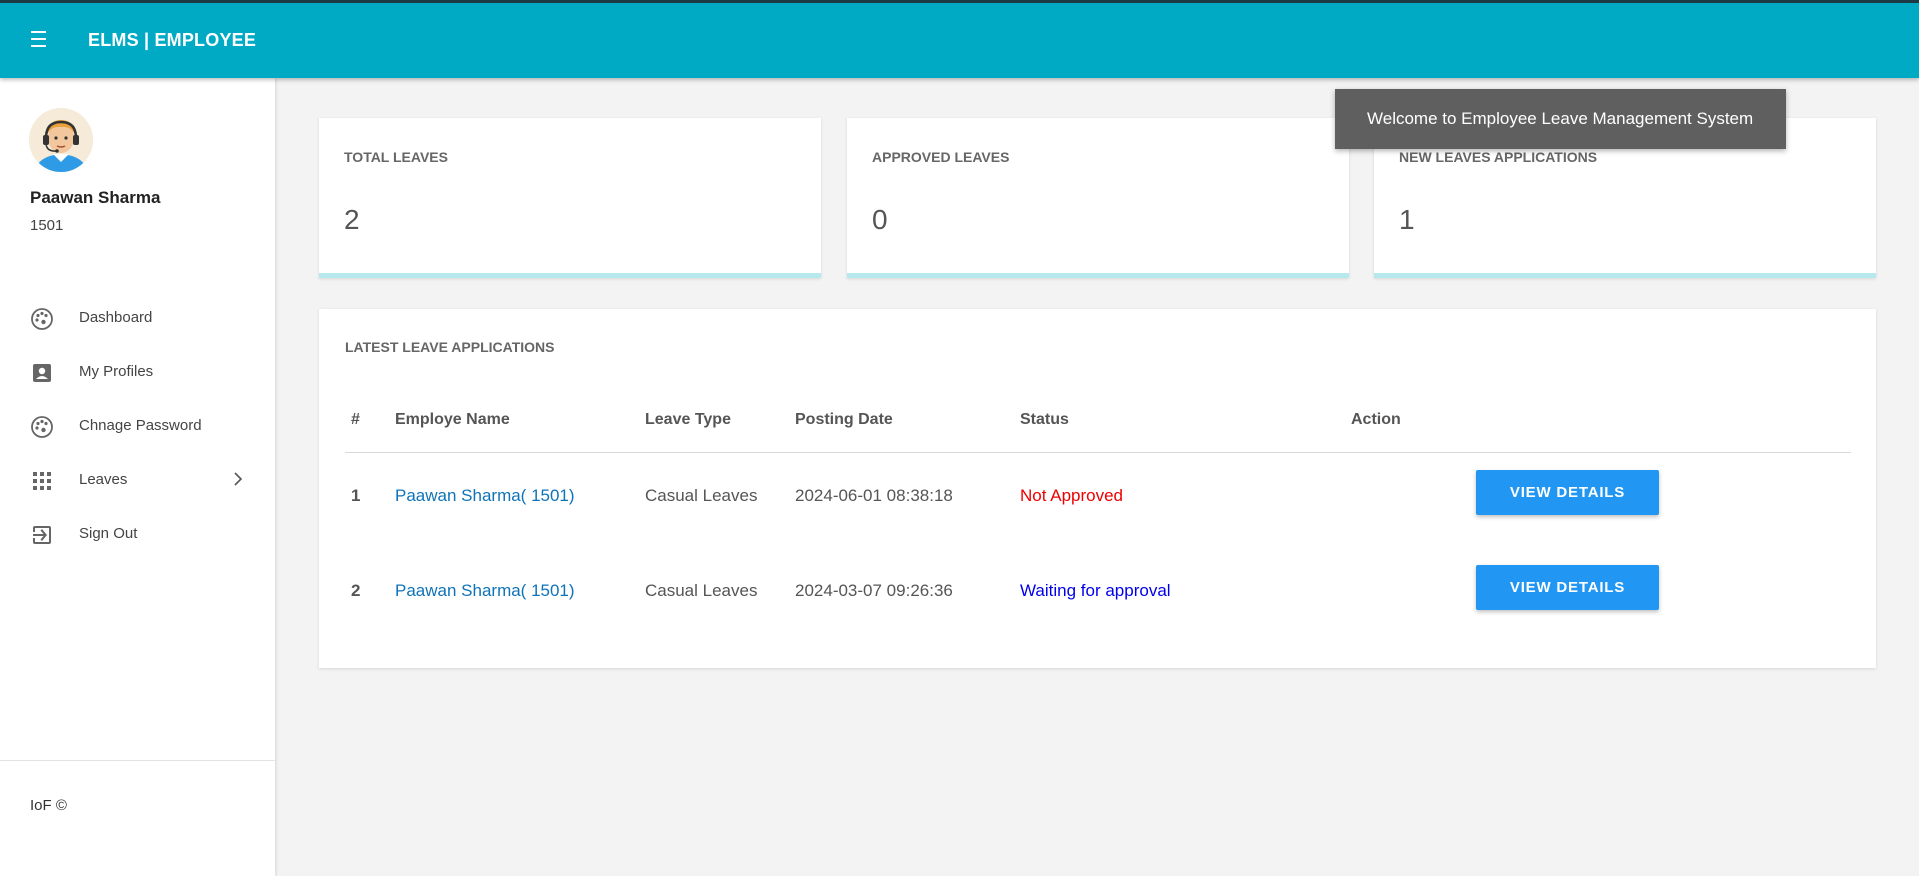 This screenshot has width=1919, height=876. I want to click on sidebar-item-label: Dashboard, so click(116, 317).